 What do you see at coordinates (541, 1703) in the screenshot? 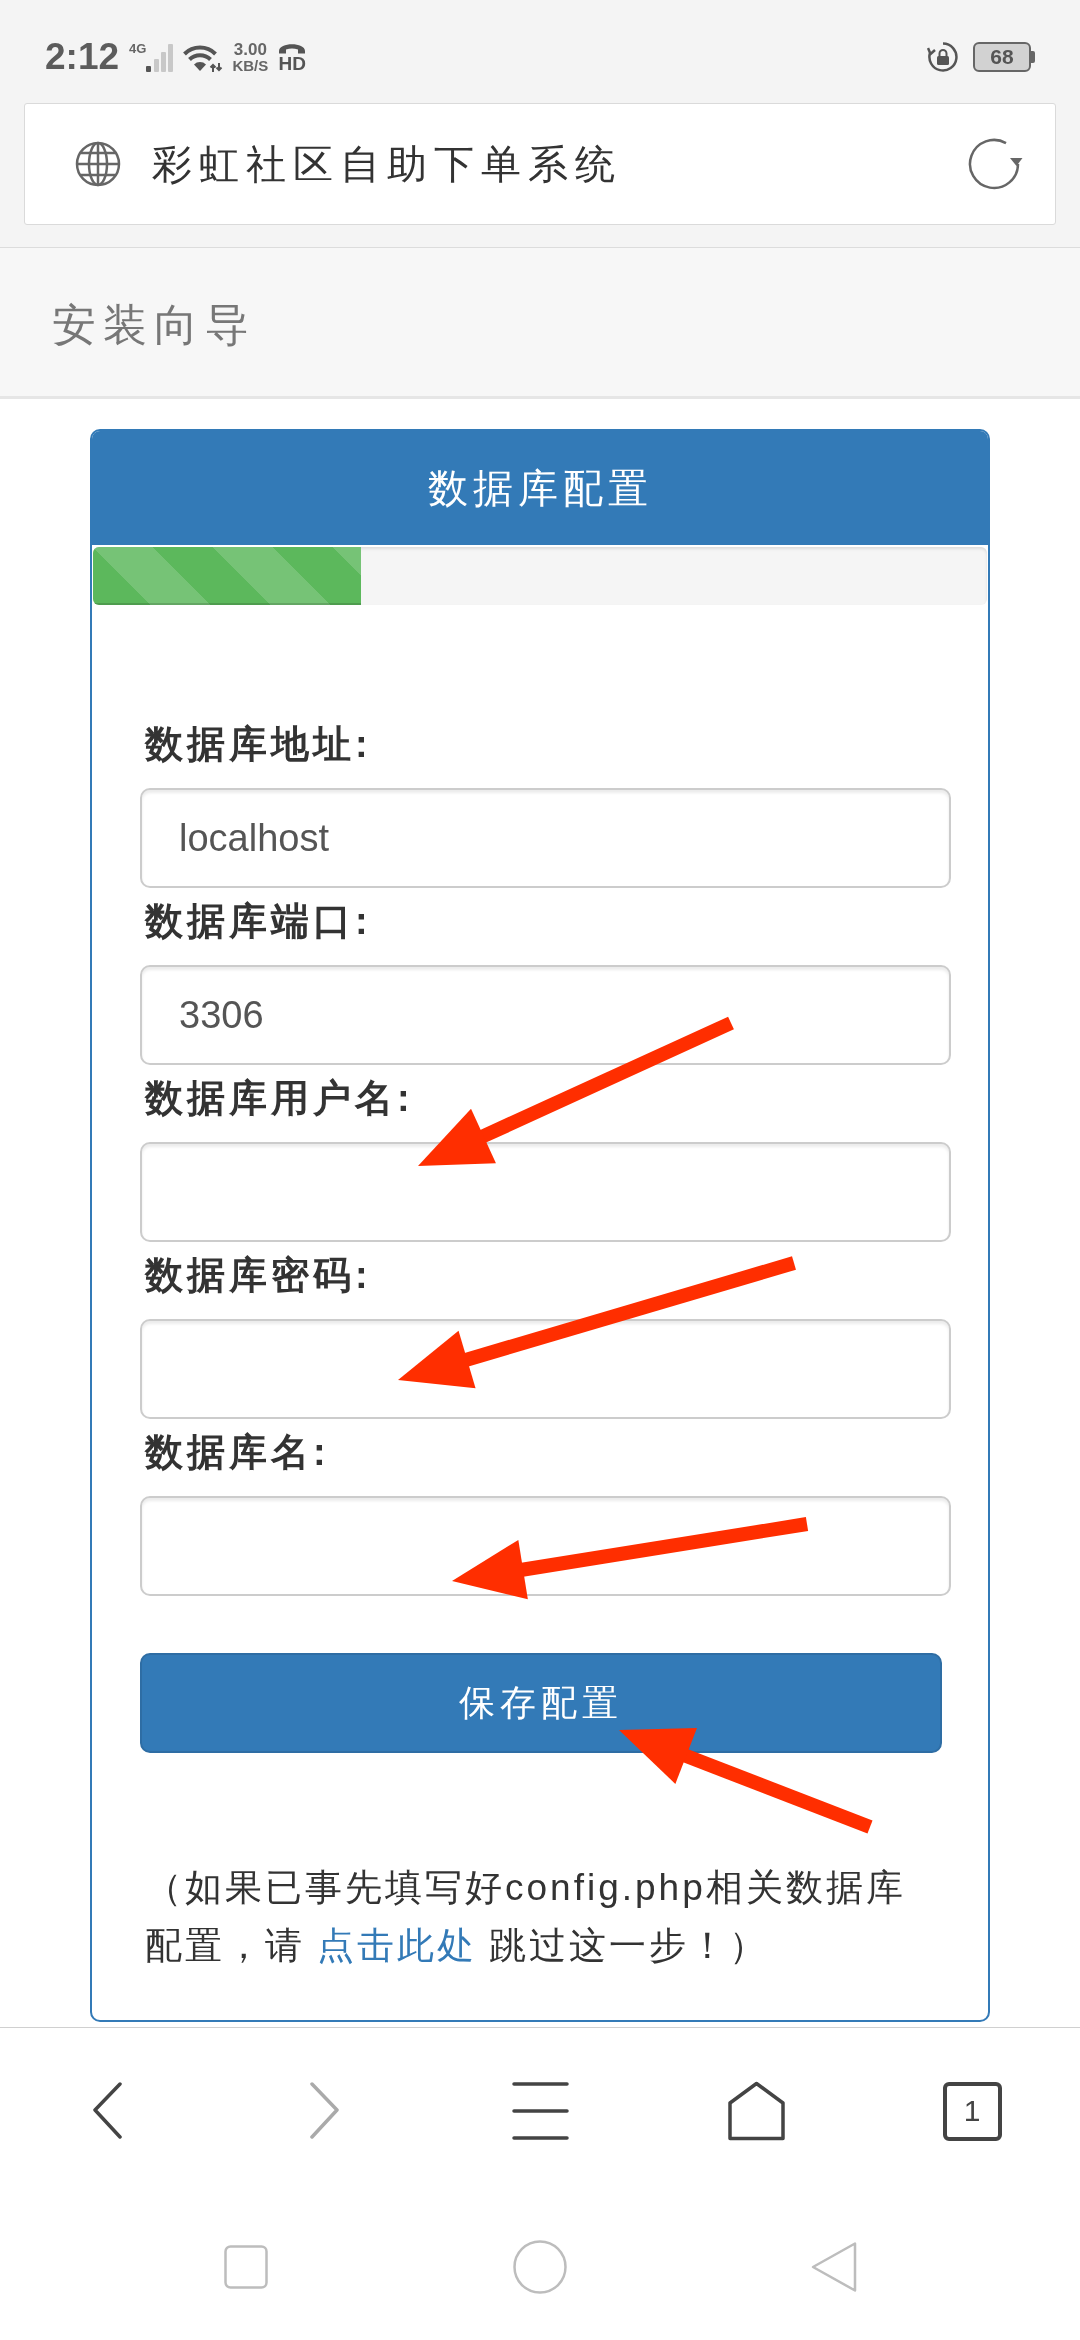
I see `save-config-button: 保存配置` at bounding box center [541, 1703].